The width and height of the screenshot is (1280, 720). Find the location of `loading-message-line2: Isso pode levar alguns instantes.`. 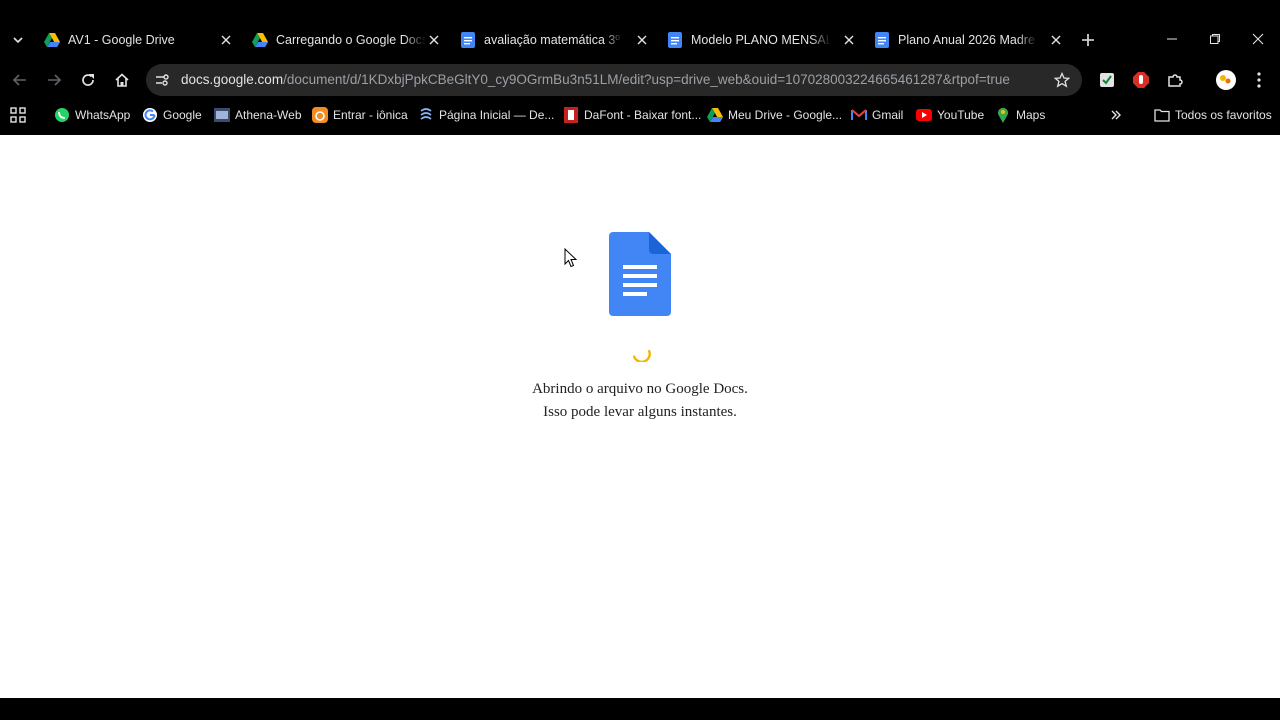

loading-message-line2: Isso pode levar alguns instantes. is located at coordinates (640, 412).